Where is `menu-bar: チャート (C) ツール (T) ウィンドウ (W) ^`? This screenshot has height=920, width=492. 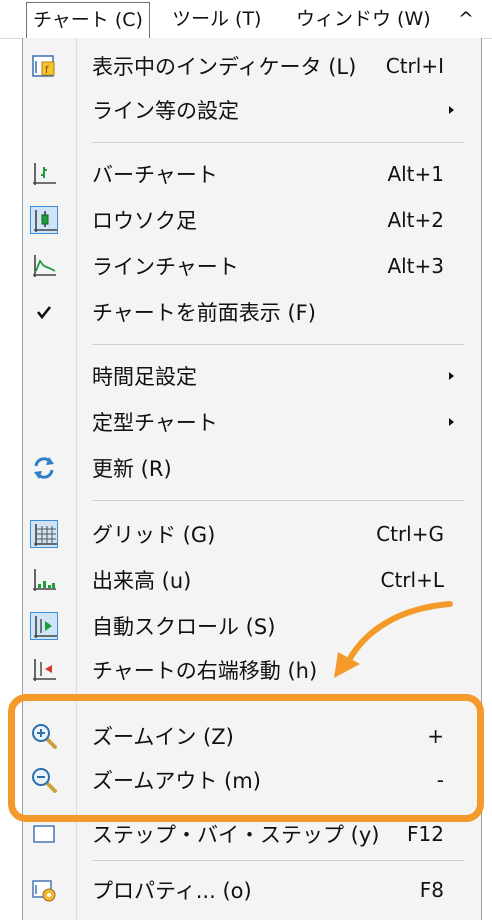 menu-bar: チャート (C) ツール (T) ウィンドウ (W) ^ is located at coordinates (246, 19).